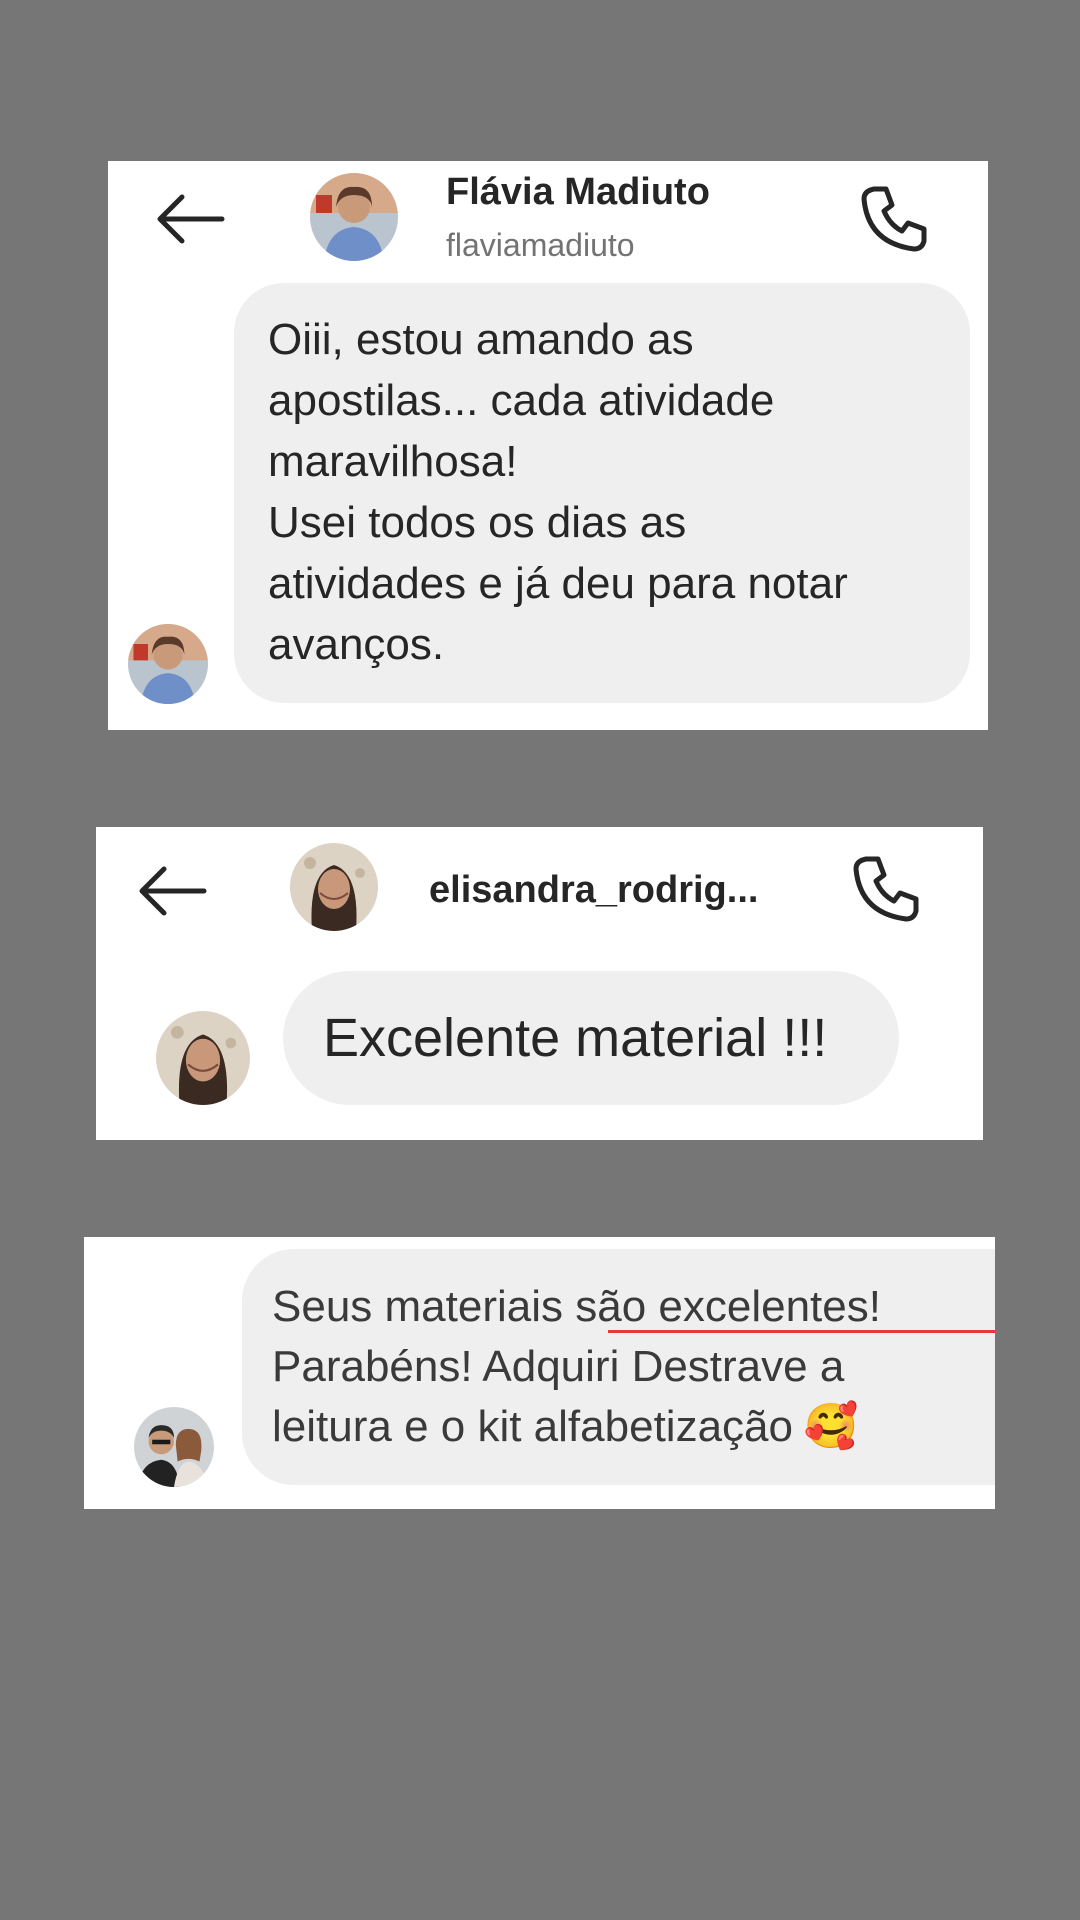  Describe the element at coordinates (540, 245) in the screenshot. I see `contact-handle: flaviamadiuto` at that location.